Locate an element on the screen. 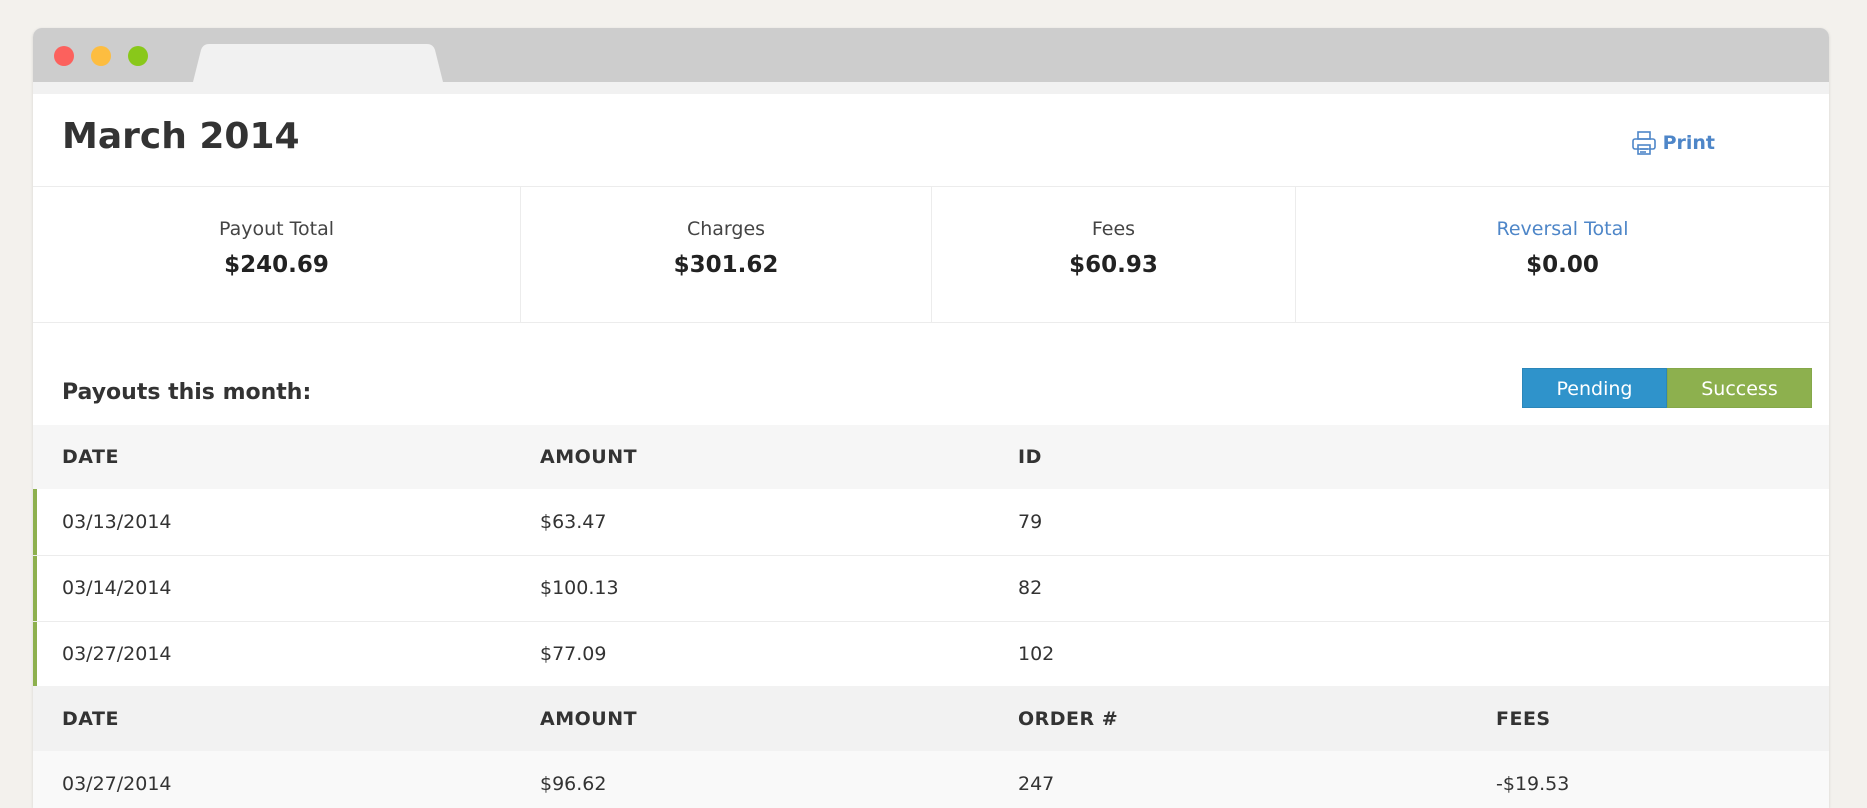 The width and height of the screenshot is (1867, 808). cell-amount: $96.62 is located at coordinates (573, 783).